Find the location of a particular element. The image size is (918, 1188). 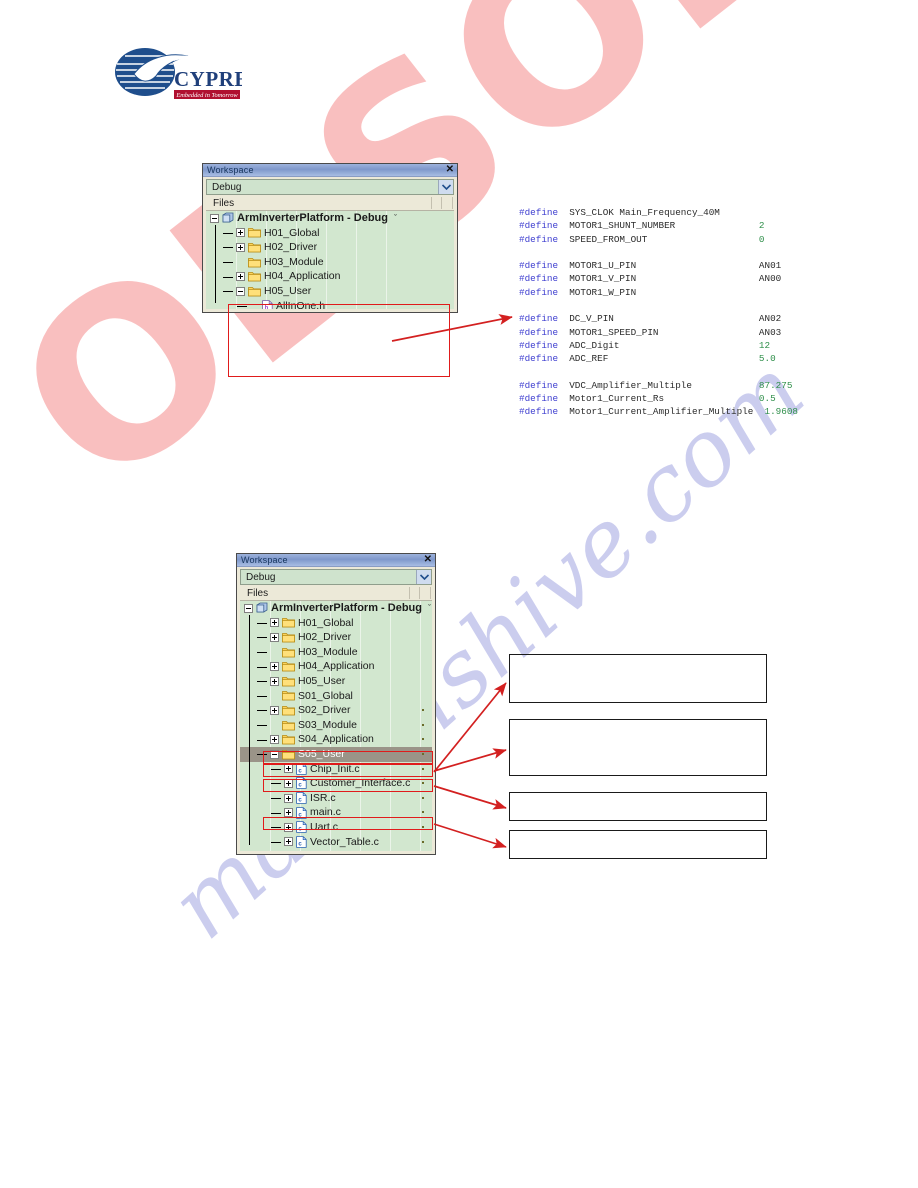

column-grip-bottom is located at coordinates (420, 593).